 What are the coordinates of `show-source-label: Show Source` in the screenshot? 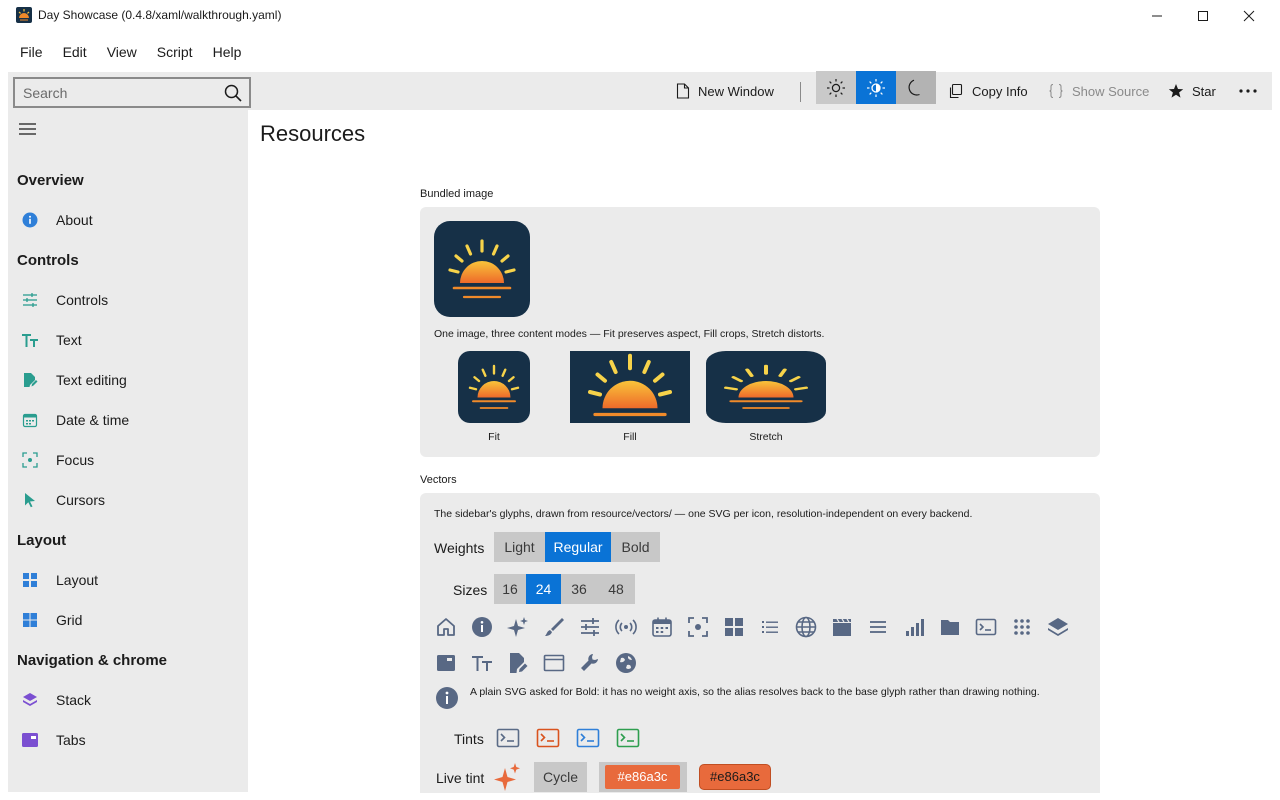 It's located at (1111, 91).